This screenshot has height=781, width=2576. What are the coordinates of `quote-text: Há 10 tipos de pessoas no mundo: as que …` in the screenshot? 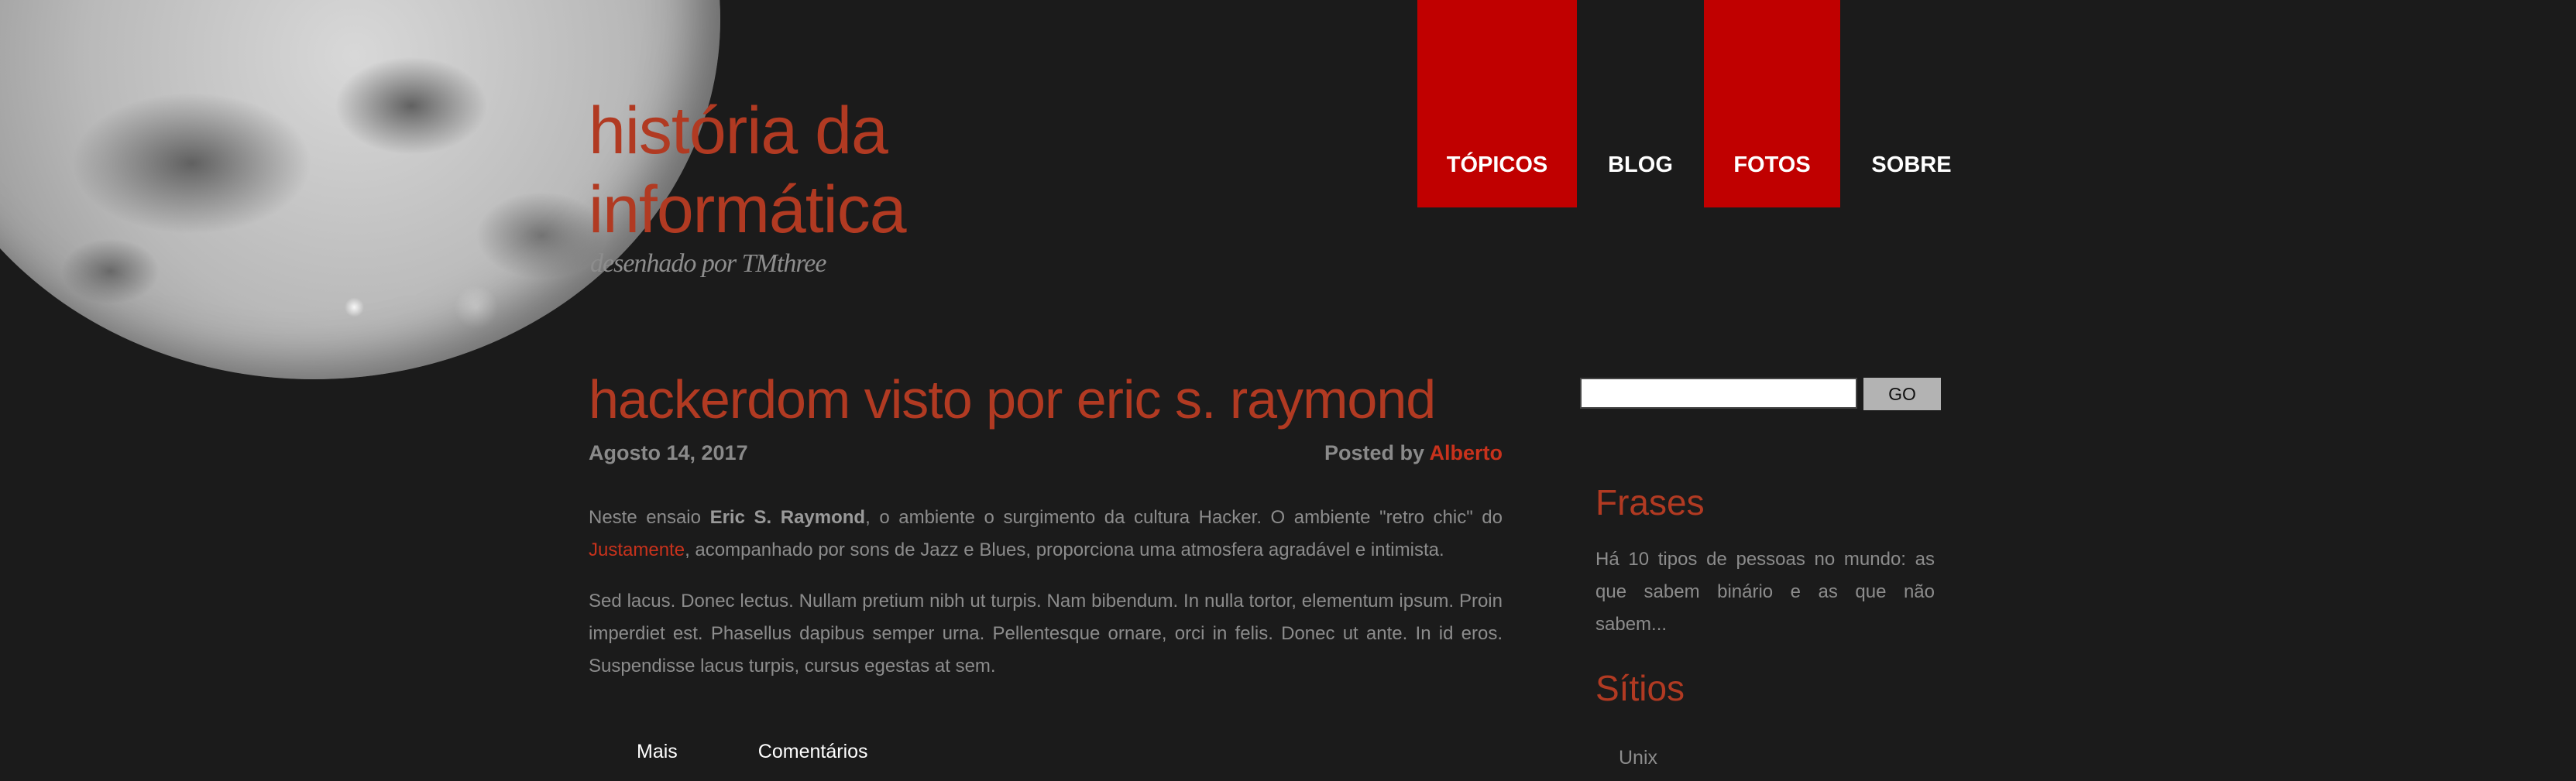 It's located at (1765, 592).